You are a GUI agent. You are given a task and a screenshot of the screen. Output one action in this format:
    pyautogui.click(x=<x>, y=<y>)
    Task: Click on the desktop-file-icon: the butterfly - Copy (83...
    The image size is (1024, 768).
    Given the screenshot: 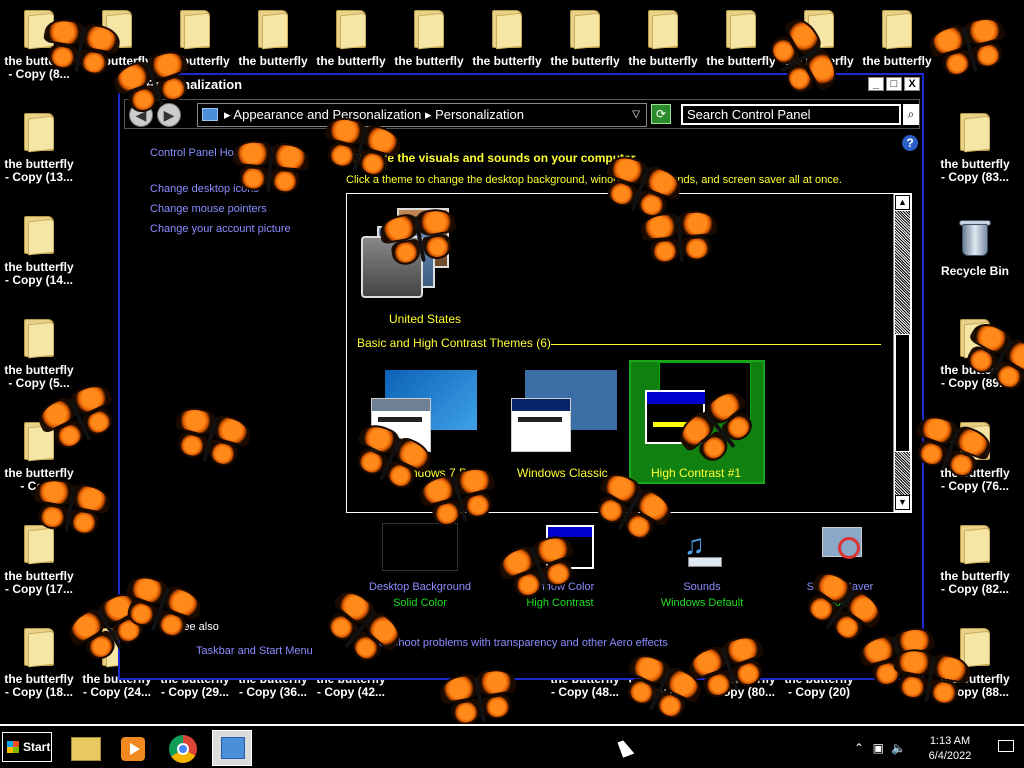 What is the action you would take?
    pyautogui.click(x=975, y=153)
    